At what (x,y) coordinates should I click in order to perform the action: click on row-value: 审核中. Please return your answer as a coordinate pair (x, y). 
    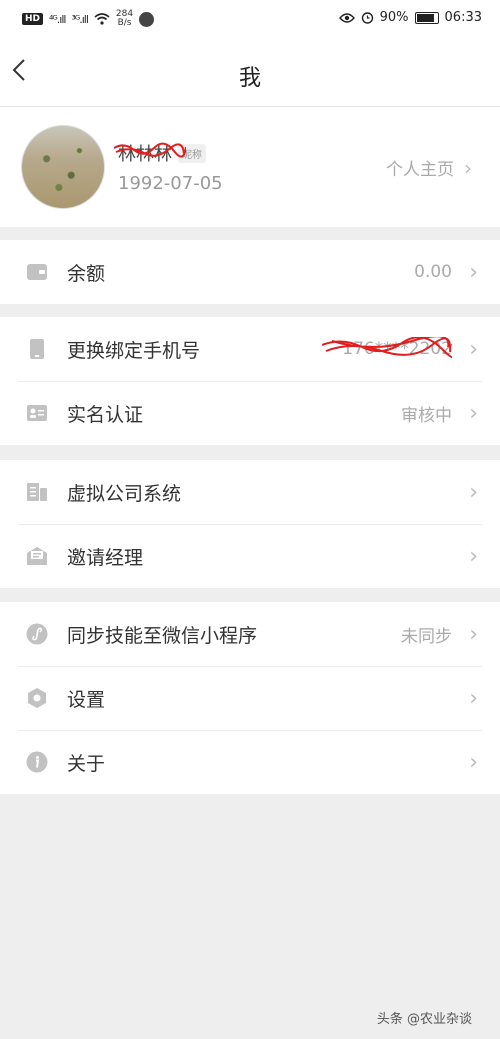
    Looking at the image, I should click on (426, 415).